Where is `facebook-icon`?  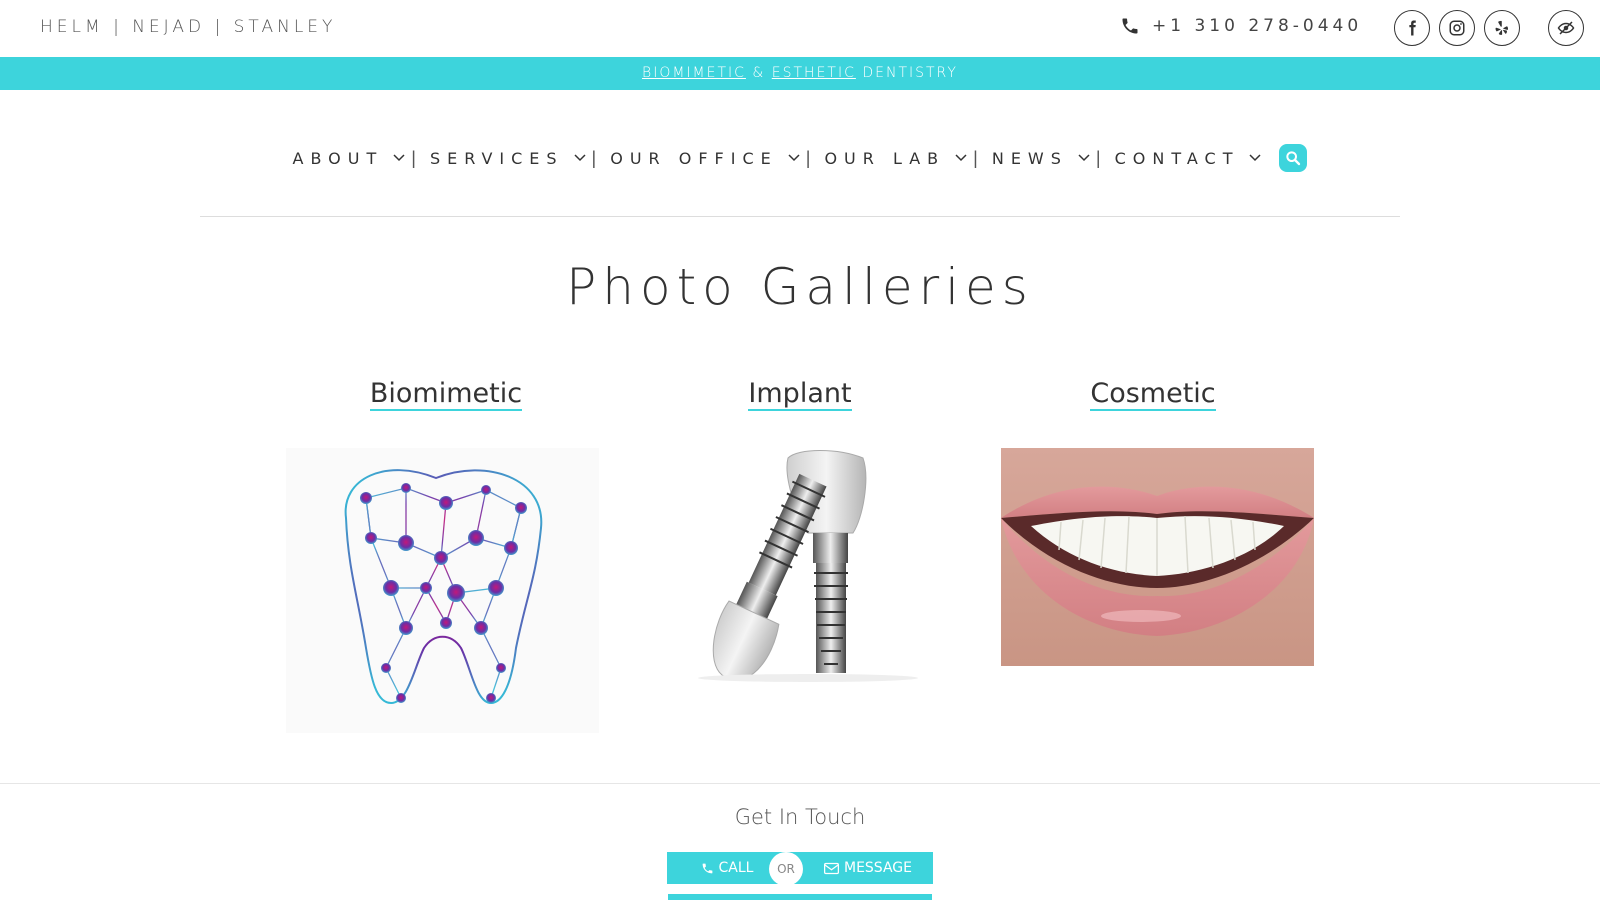
facebook-icon is located at coordinates (1412, 28).